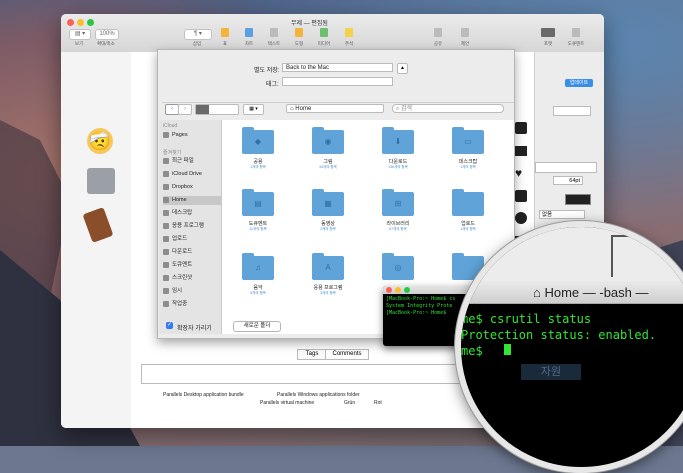  I want to click on folder-item: ◎, so click(398, 268).